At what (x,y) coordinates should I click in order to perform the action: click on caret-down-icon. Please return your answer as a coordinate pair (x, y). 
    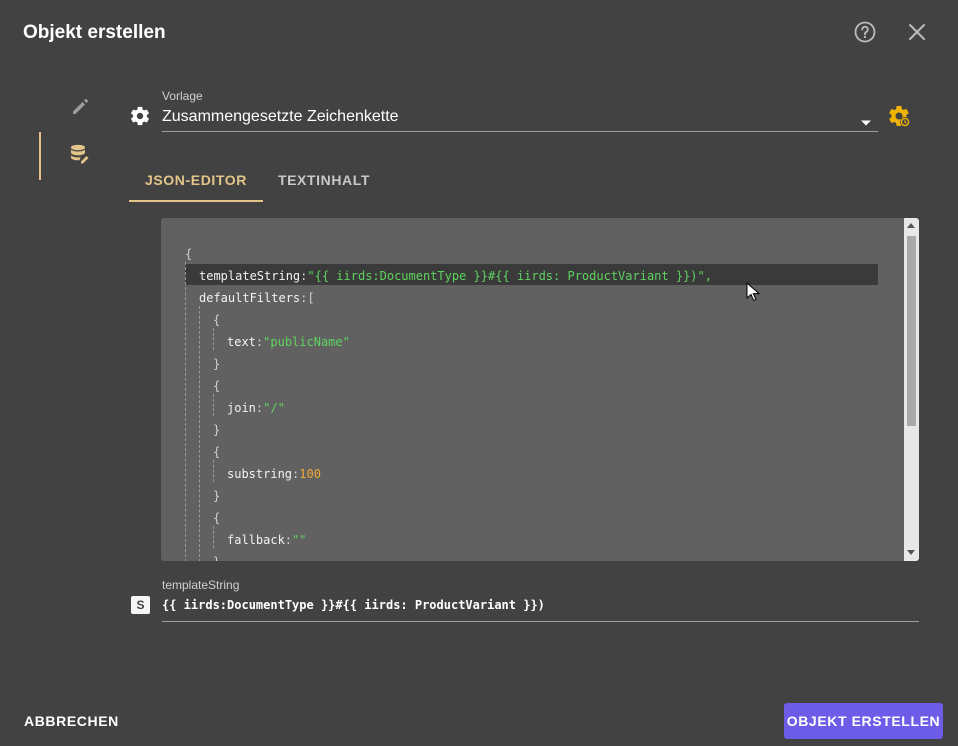
    Looking at the image, I should click on (866, 123).